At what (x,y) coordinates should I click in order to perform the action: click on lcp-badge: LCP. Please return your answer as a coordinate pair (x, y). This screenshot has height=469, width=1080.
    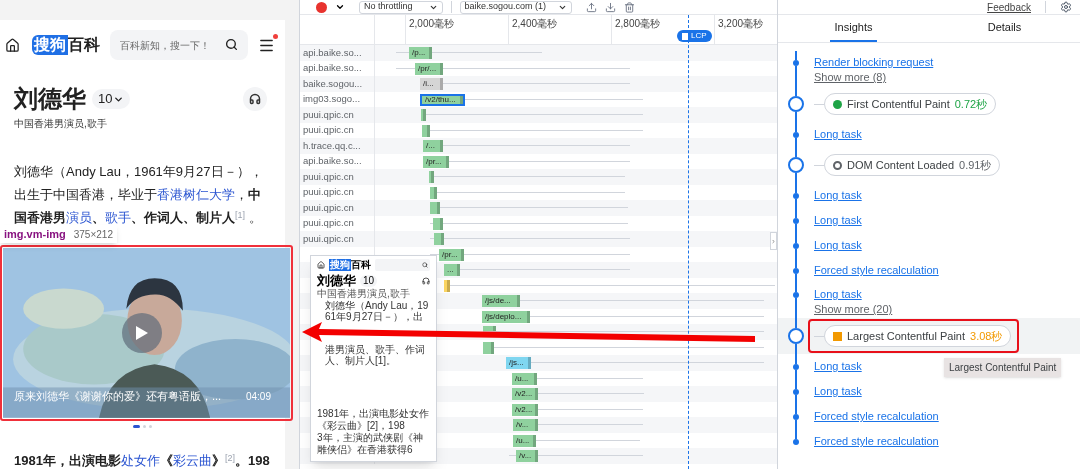
    Looking at the image, I should click on (694, 36).